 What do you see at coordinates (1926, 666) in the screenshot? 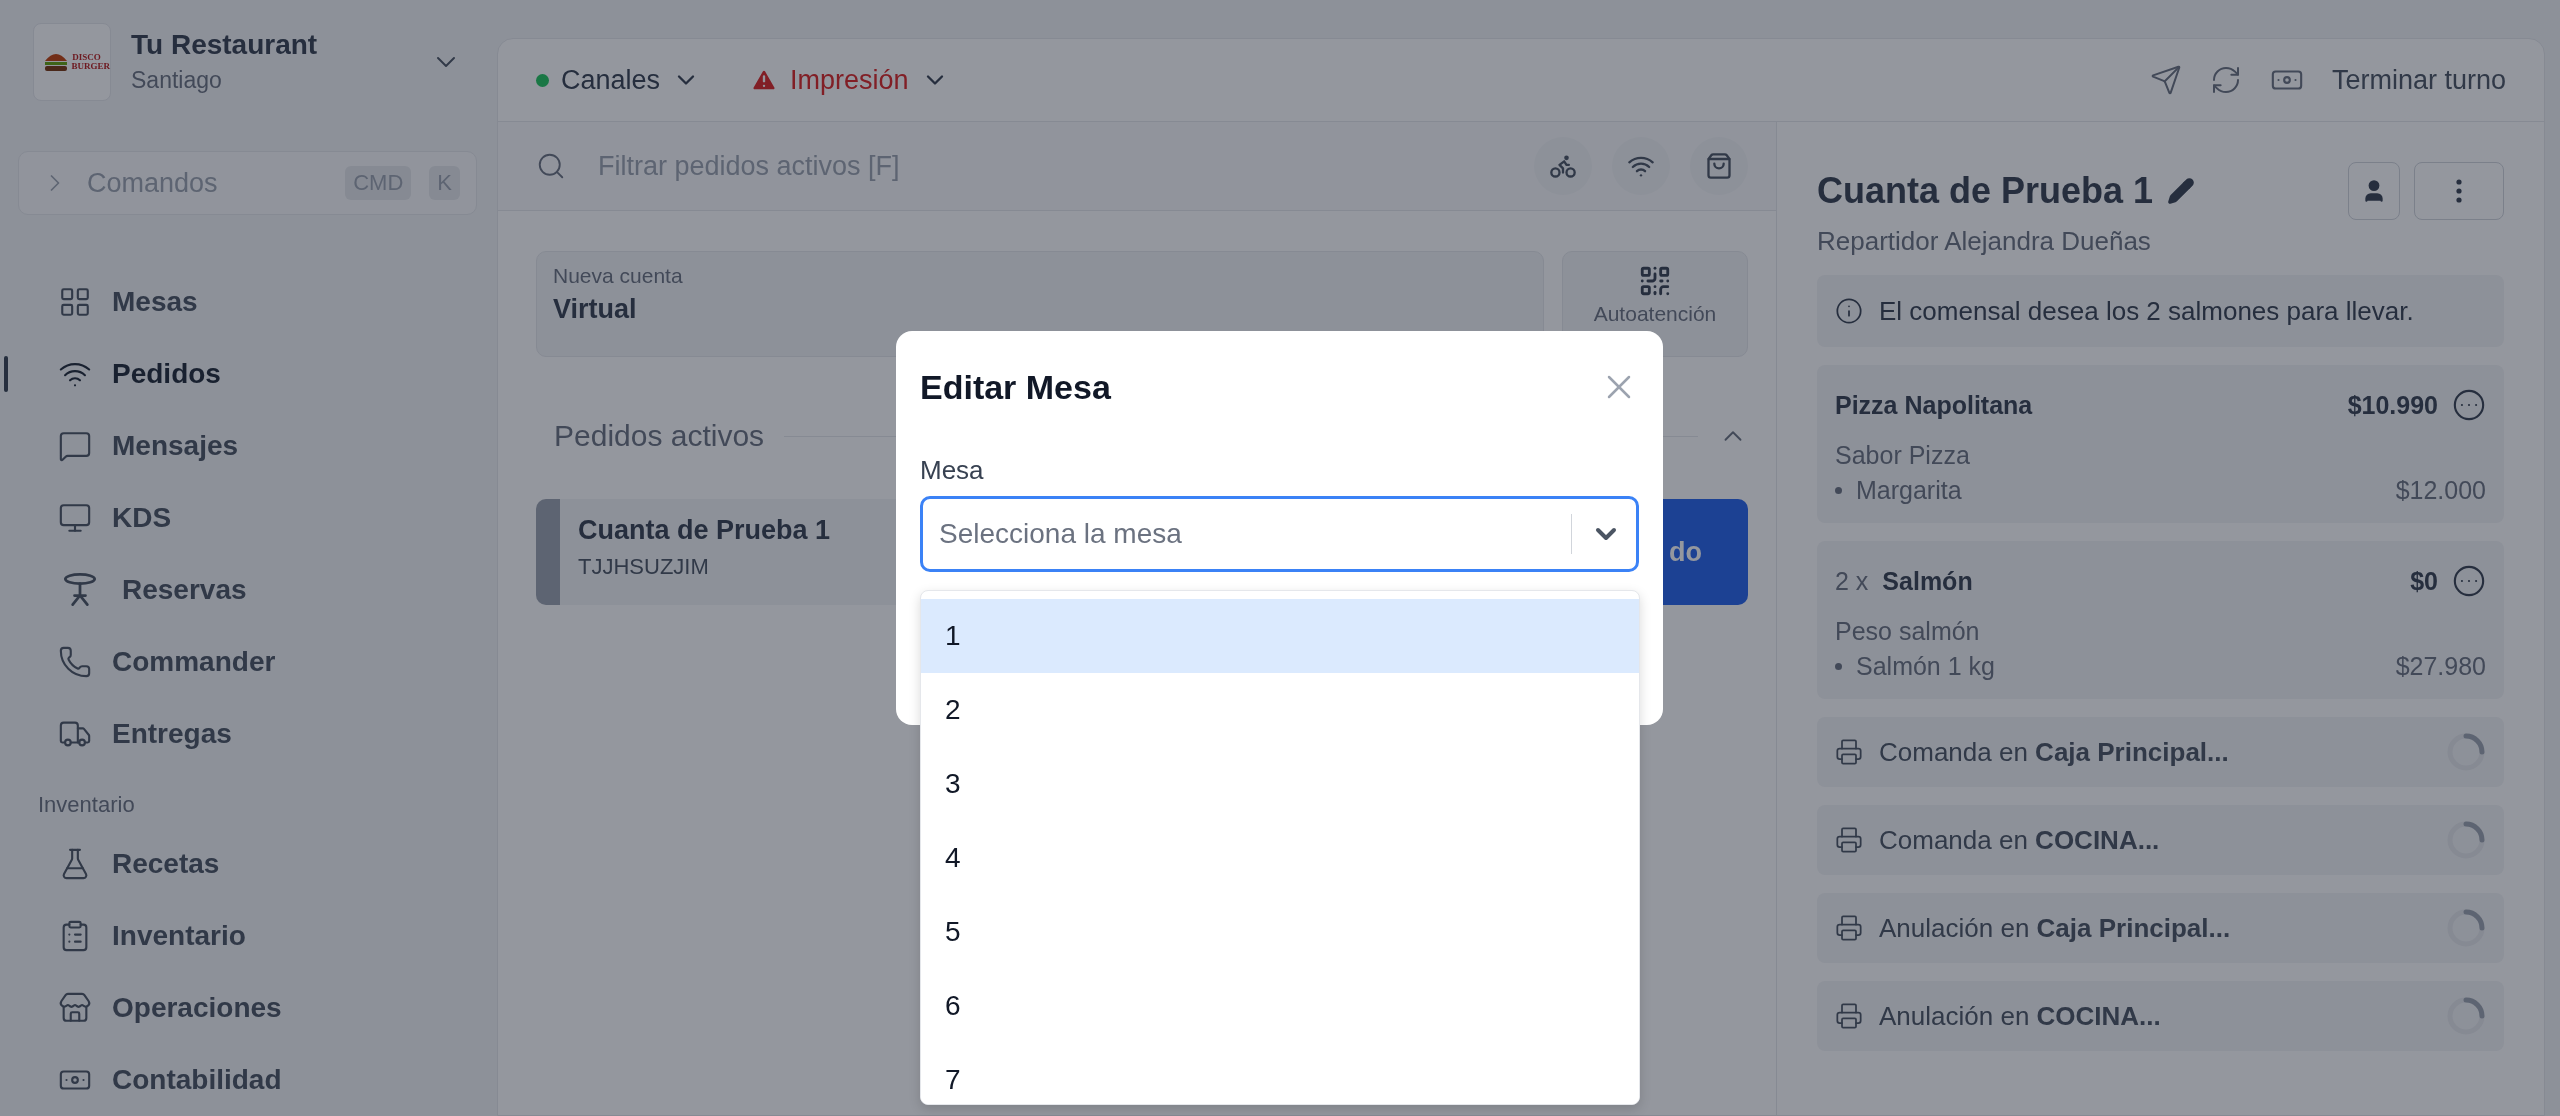
I see `modifier-name: Salmón 1 kg` at bounding box center [1926, 666].